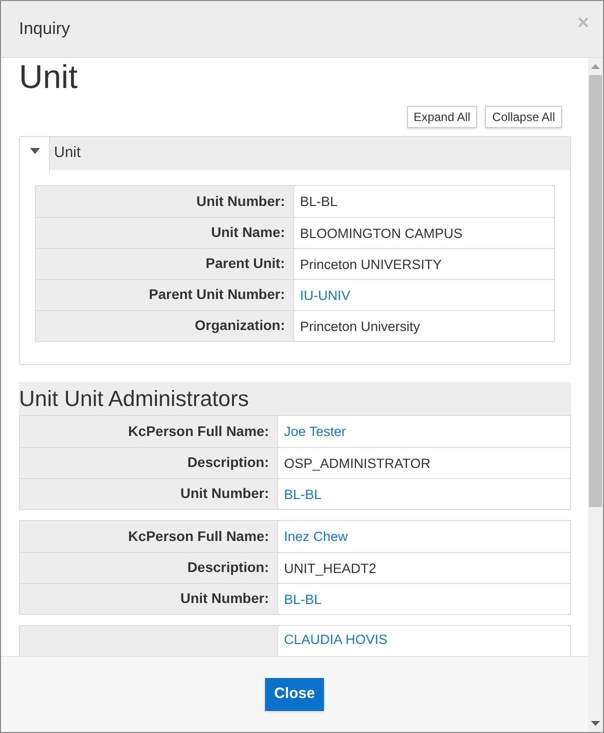 The image size is (604, 733). What do you see at coordinates (336, 639) in the screenshot?
I see `value-link: CLAUDIA HOVIS` at bounding box center [336, 639].